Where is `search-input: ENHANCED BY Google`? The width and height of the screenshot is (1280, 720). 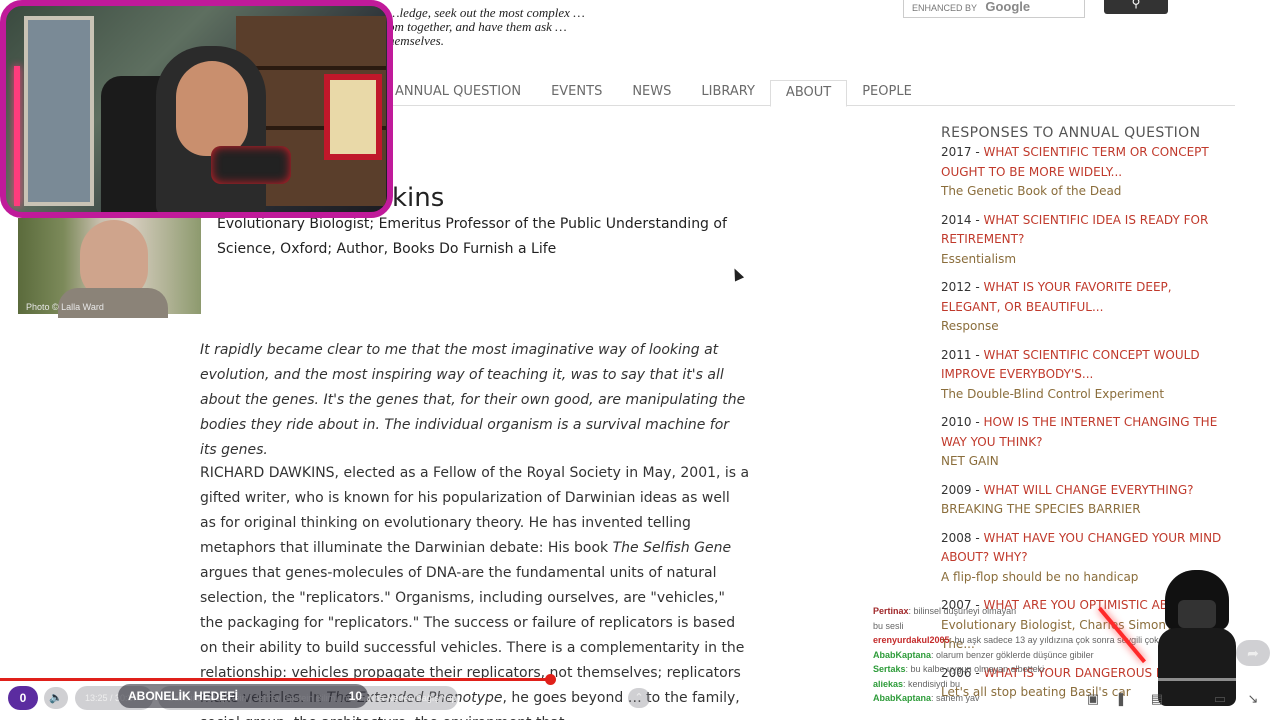 search-input: ENHANCED BY Google is located at coordinates (994, 9).